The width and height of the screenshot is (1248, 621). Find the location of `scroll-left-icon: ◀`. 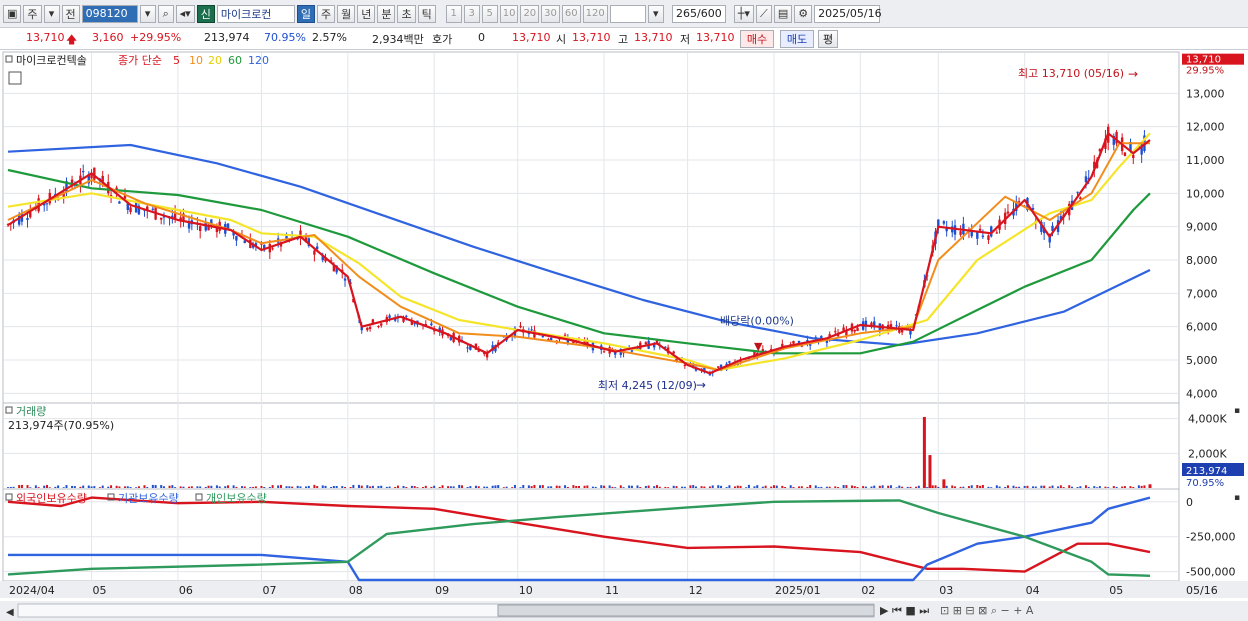

scroll-left-icon: ◀ is located at coordinates (10, 612).